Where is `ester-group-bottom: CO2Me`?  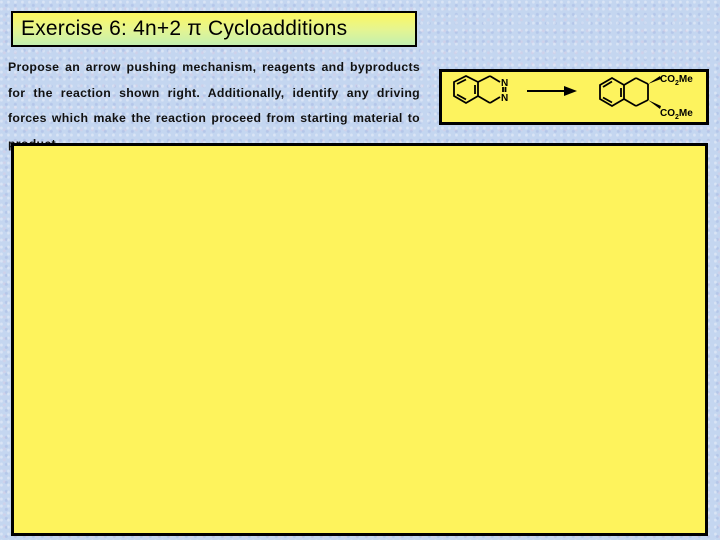 ester-group-bottom: CO2Me is located at coordinates (676, 114).